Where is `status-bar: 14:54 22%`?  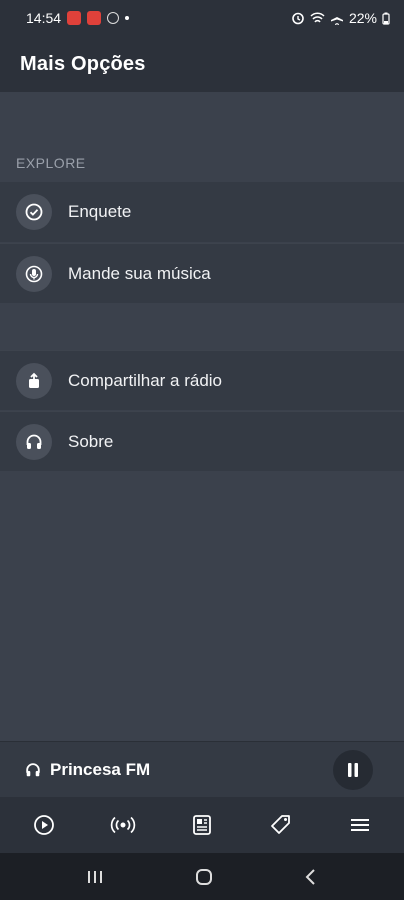 status-bar: 14:54 22% is located at coordinates (202, 18).